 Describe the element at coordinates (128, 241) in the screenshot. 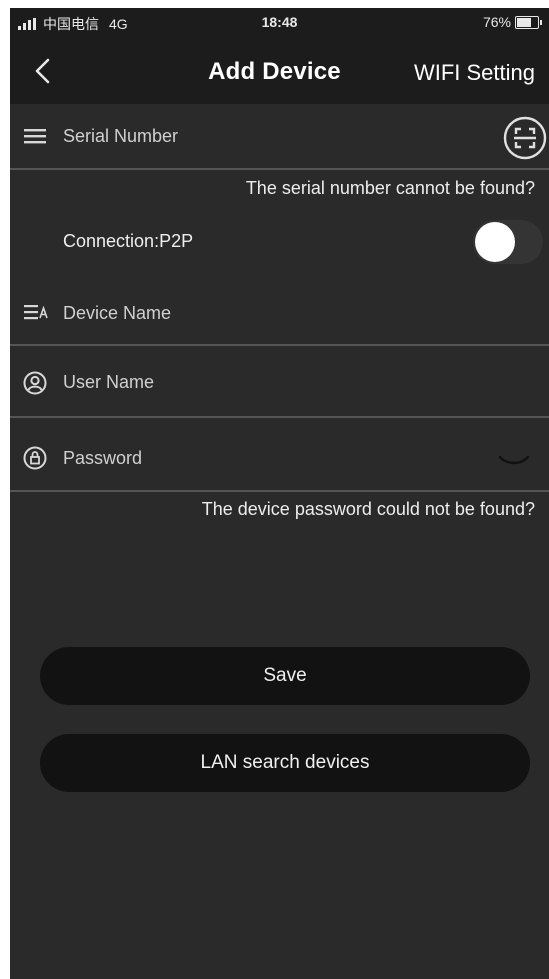

I see `connection-label: Connection:P2P` at that location.